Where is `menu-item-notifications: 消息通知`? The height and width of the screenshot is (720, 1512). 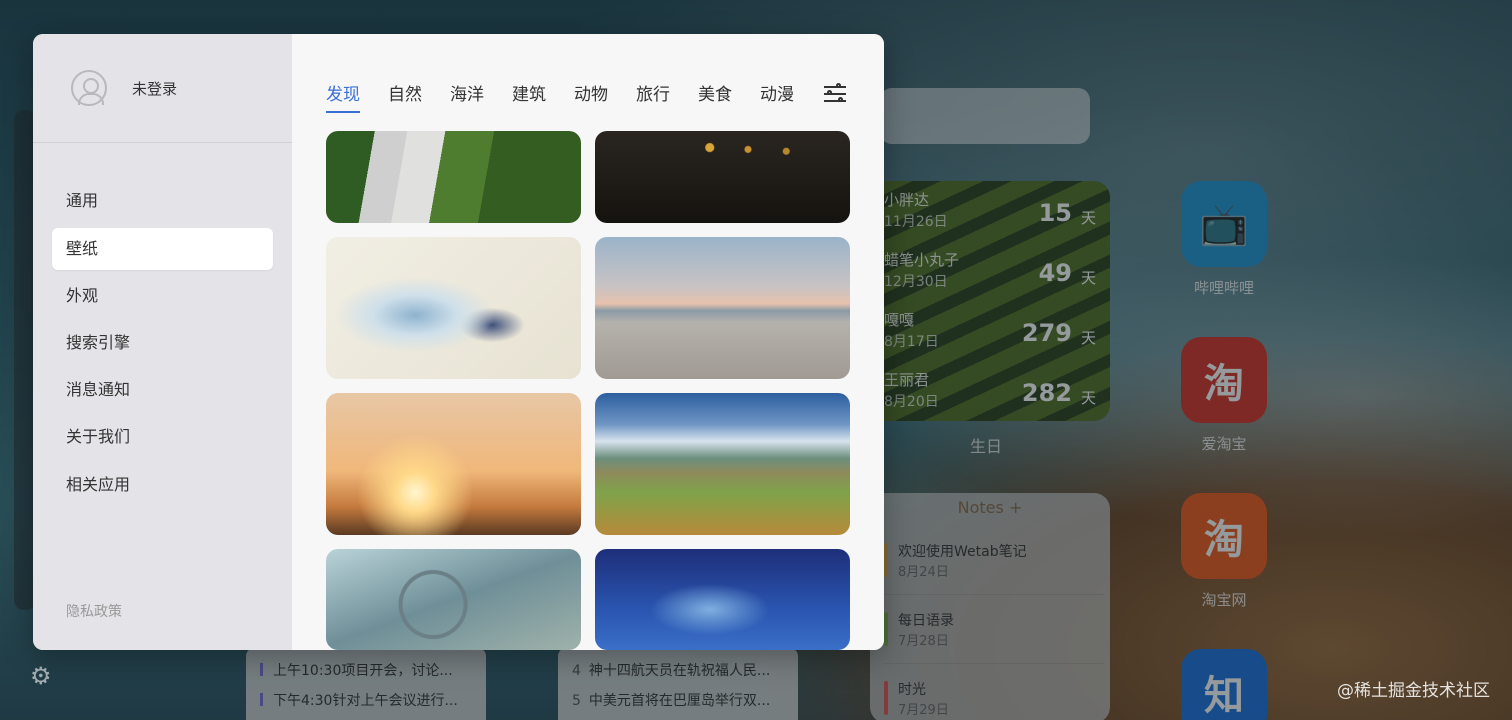
menu-item-notifications: 消息通知 is located at coordinates (162, 390).